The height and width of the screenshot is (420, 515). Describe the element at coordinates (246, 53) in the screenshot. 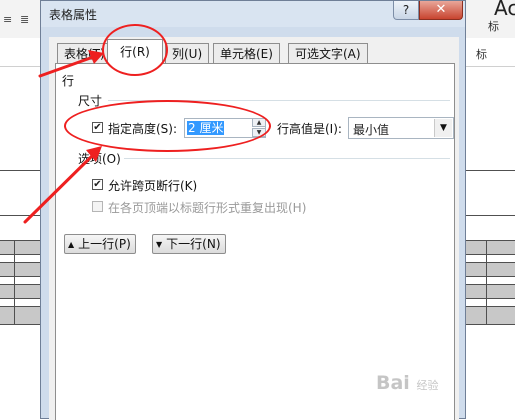

I see `tab-cell: 单元格(E)` at that location.